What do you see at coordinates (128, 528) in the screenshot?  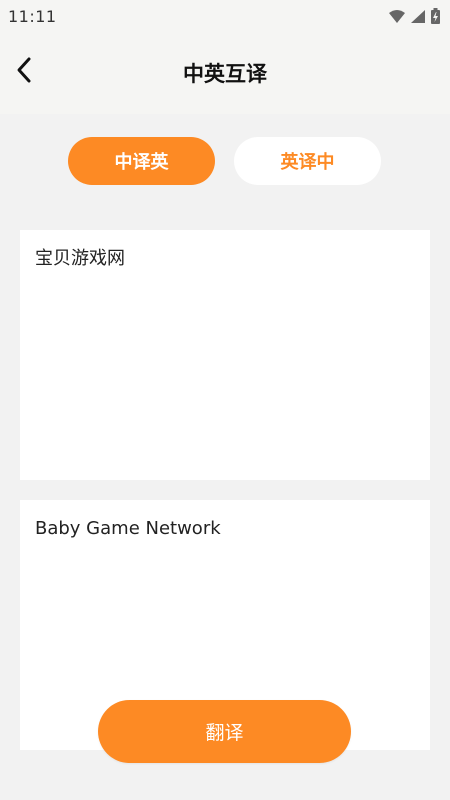 I see `translation-text: Baby Game Network` at bounding box center [128, 528].